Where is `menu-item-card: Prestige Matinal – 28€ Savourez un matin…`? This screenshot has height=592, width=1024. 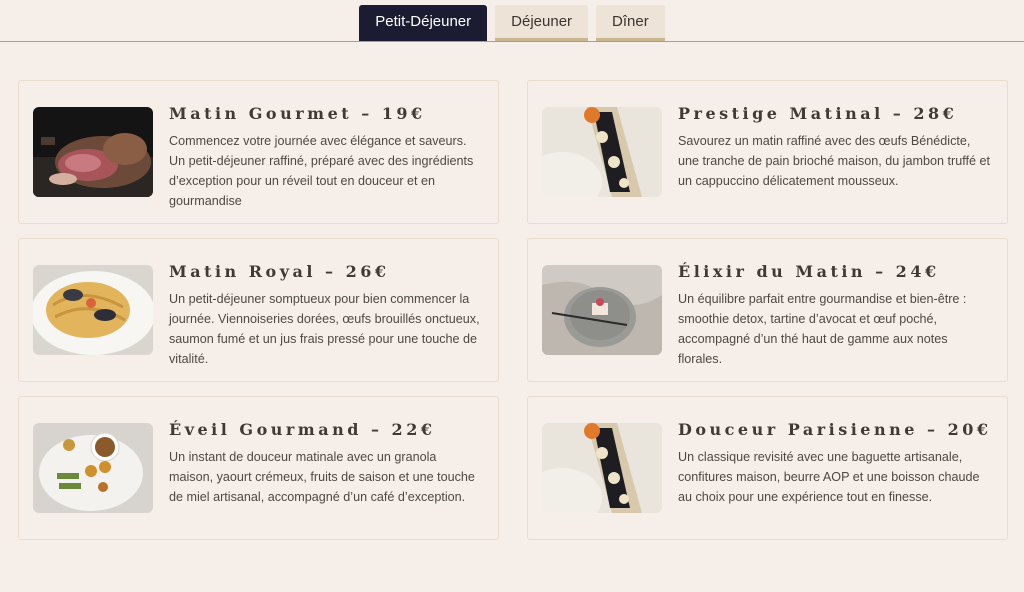
menu-item-card: Prestige Matinal – 28€ Savourez un matin… is located at coordinates (767, 152).